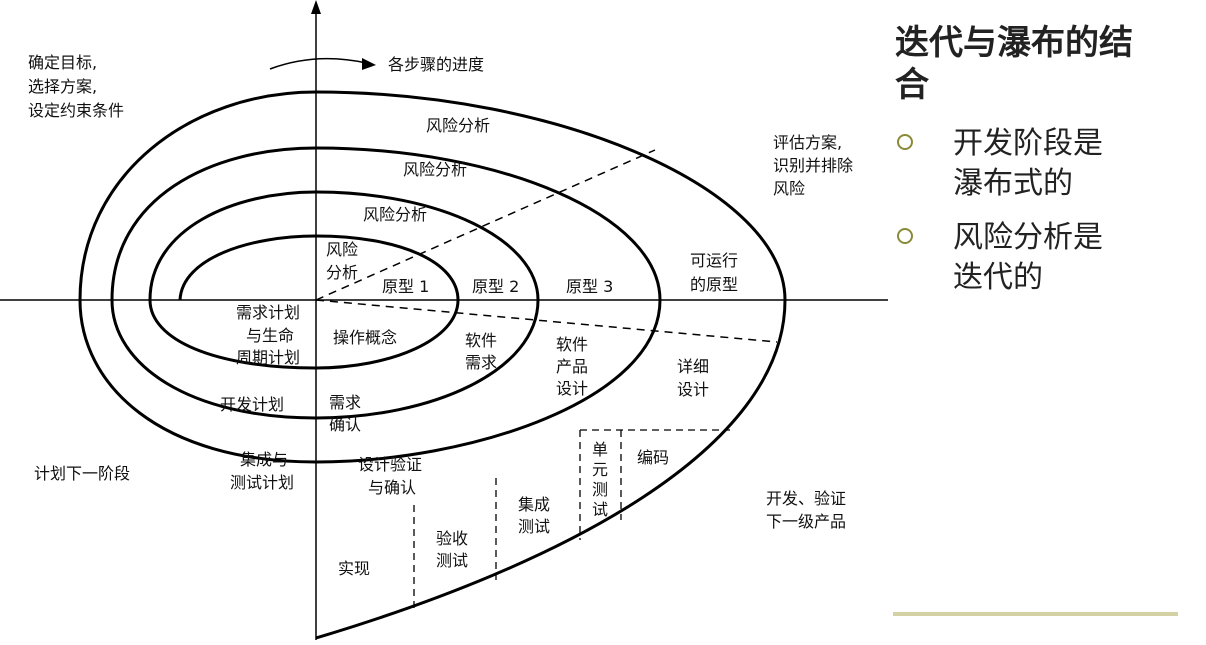  I want to click on progress-arrowhead, so click(369, 64).